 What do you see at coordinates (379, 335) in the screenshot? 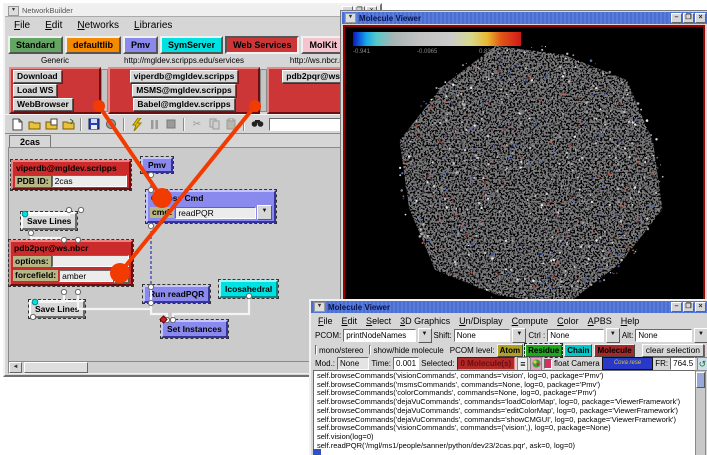
I see `pcom-select: printNodeNames` at bounding box center [379, 335].